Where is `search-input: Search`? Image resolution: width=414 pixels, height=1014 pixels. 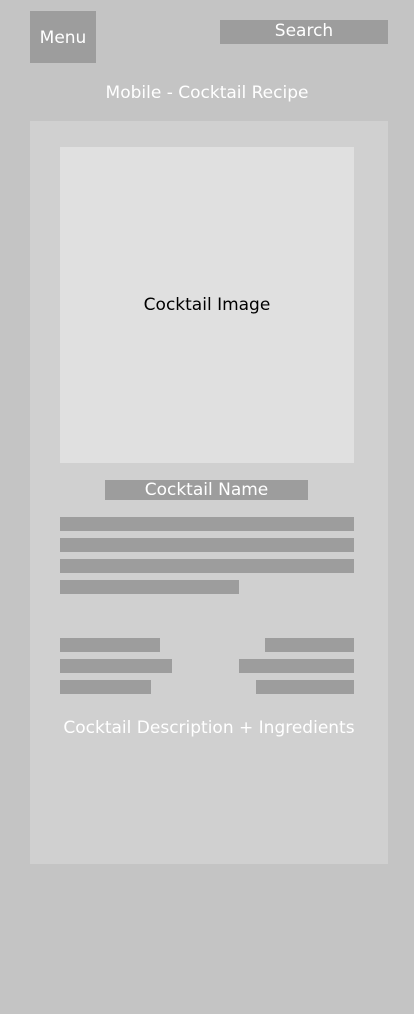 search-input: Search is located at coordinates (304, 32).